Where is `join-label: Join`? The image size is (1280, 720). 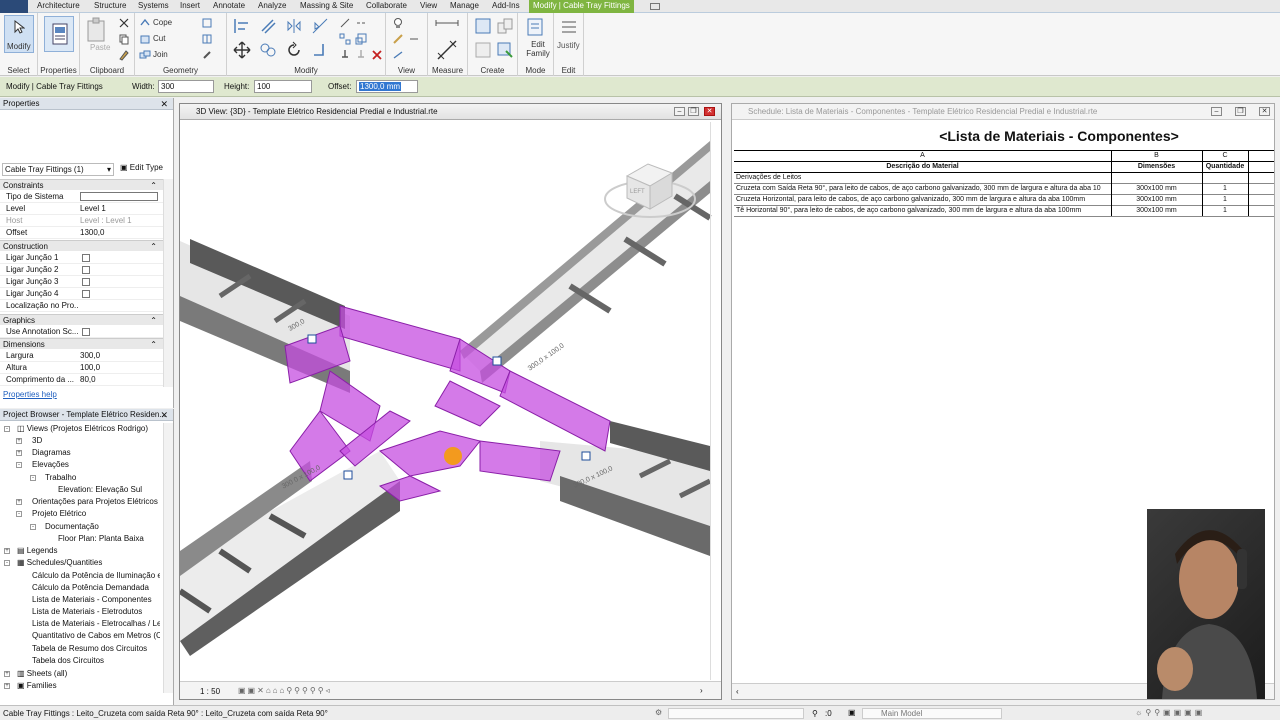
join-label: Join is located at coordinates (160, 54).